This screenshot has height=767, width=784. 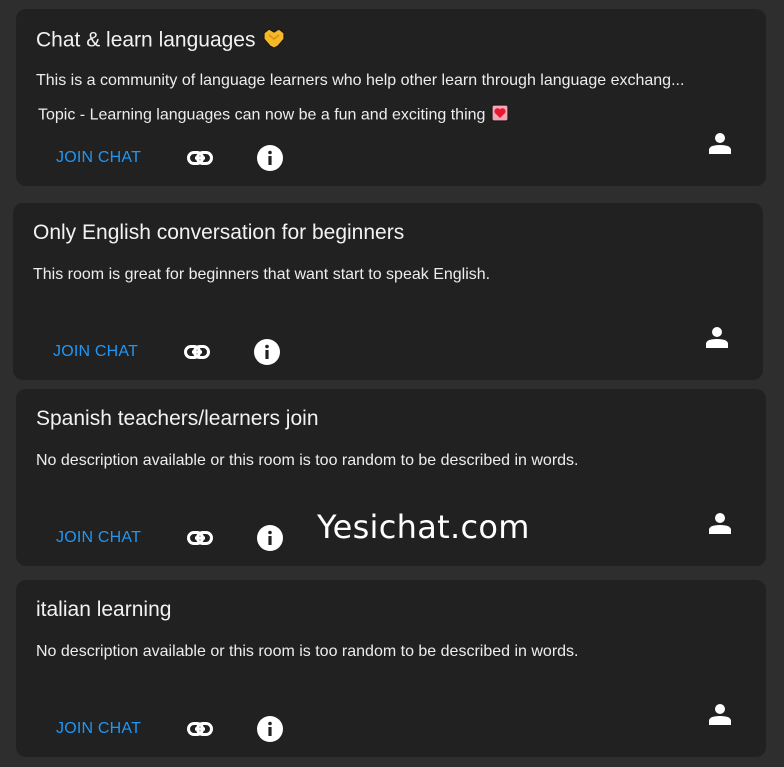 What do you see at coordinates (500, 115) in the screenshot?
I see `heart-decoration-icon` at bounding box center [500, 115].